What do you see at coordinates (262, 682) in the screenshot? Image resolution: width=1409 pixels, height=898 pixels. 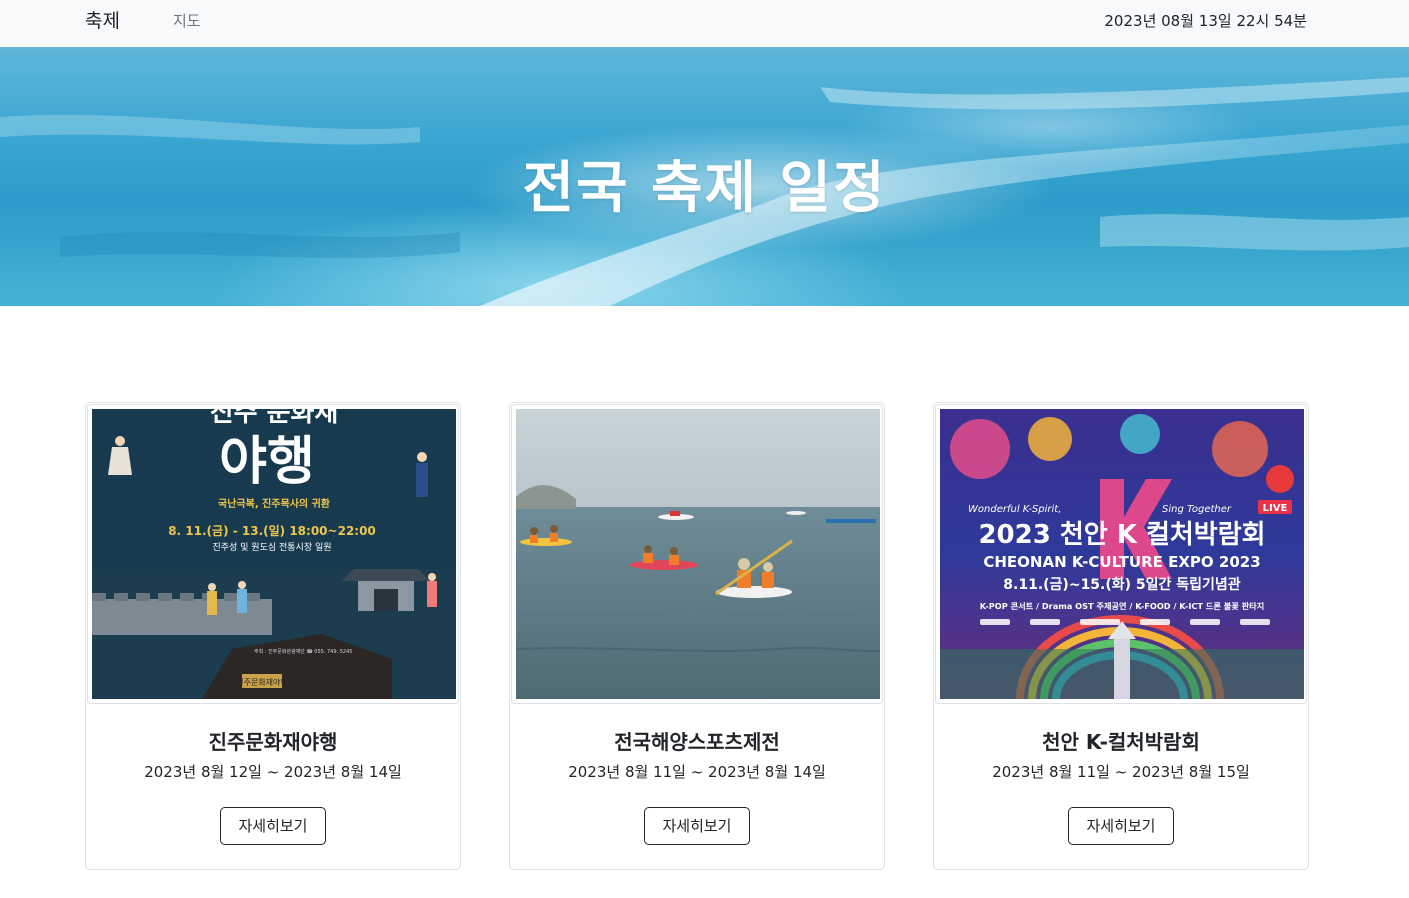 I see `svg-text: 진주문화재야행` at bounding box center [262, 682].